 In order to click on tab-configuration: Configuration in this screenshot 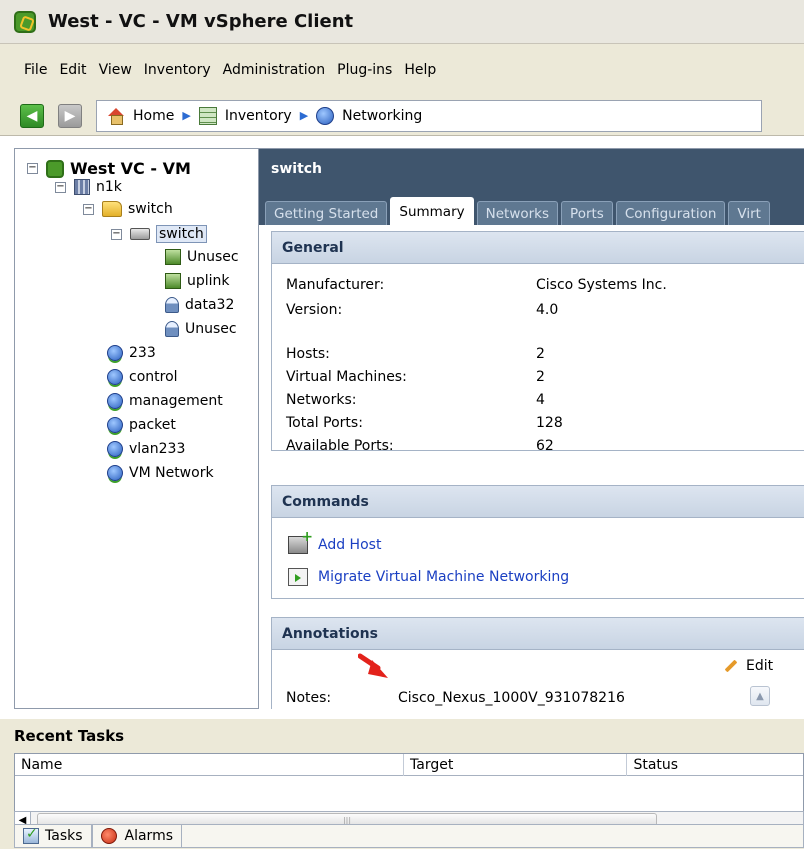, I will do `click(670, 213)`.